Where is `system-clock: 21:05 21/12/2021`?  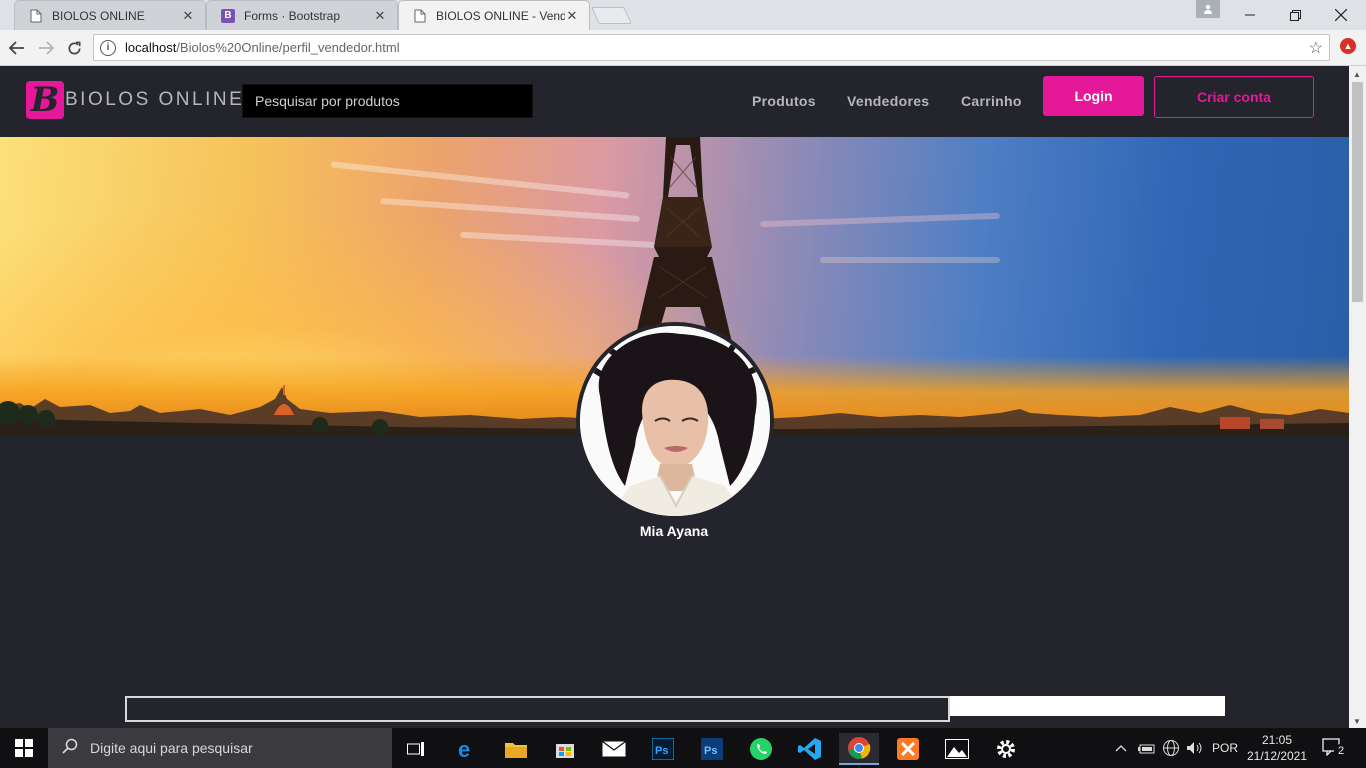
system-clock: 21:05 21/12/2021 is located at coordinates (1277, 748).